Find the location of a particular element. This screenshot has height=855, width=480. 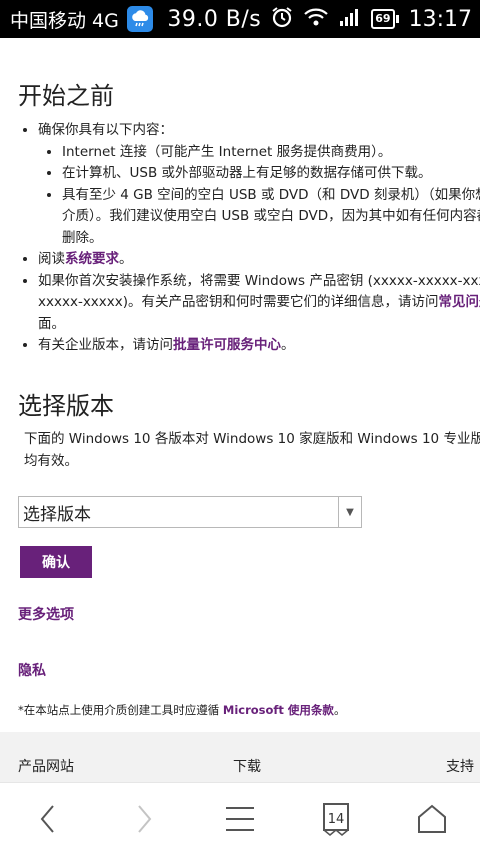

terms-of-use-link: Microsoft 使用条款 is located at coordinates (278, 710).